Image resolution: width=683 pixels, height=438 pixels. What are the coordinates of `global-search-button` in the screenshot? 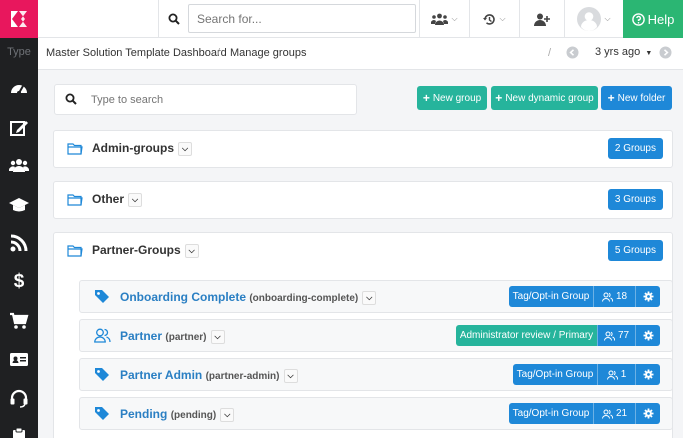 It's located at (173, 19).